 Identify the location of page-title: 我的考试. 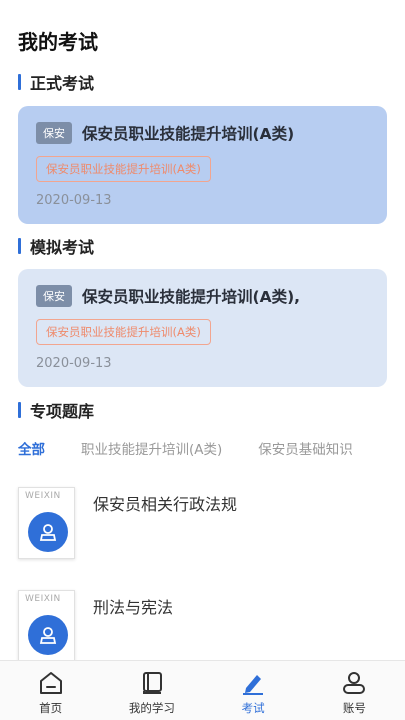
(58, 42).